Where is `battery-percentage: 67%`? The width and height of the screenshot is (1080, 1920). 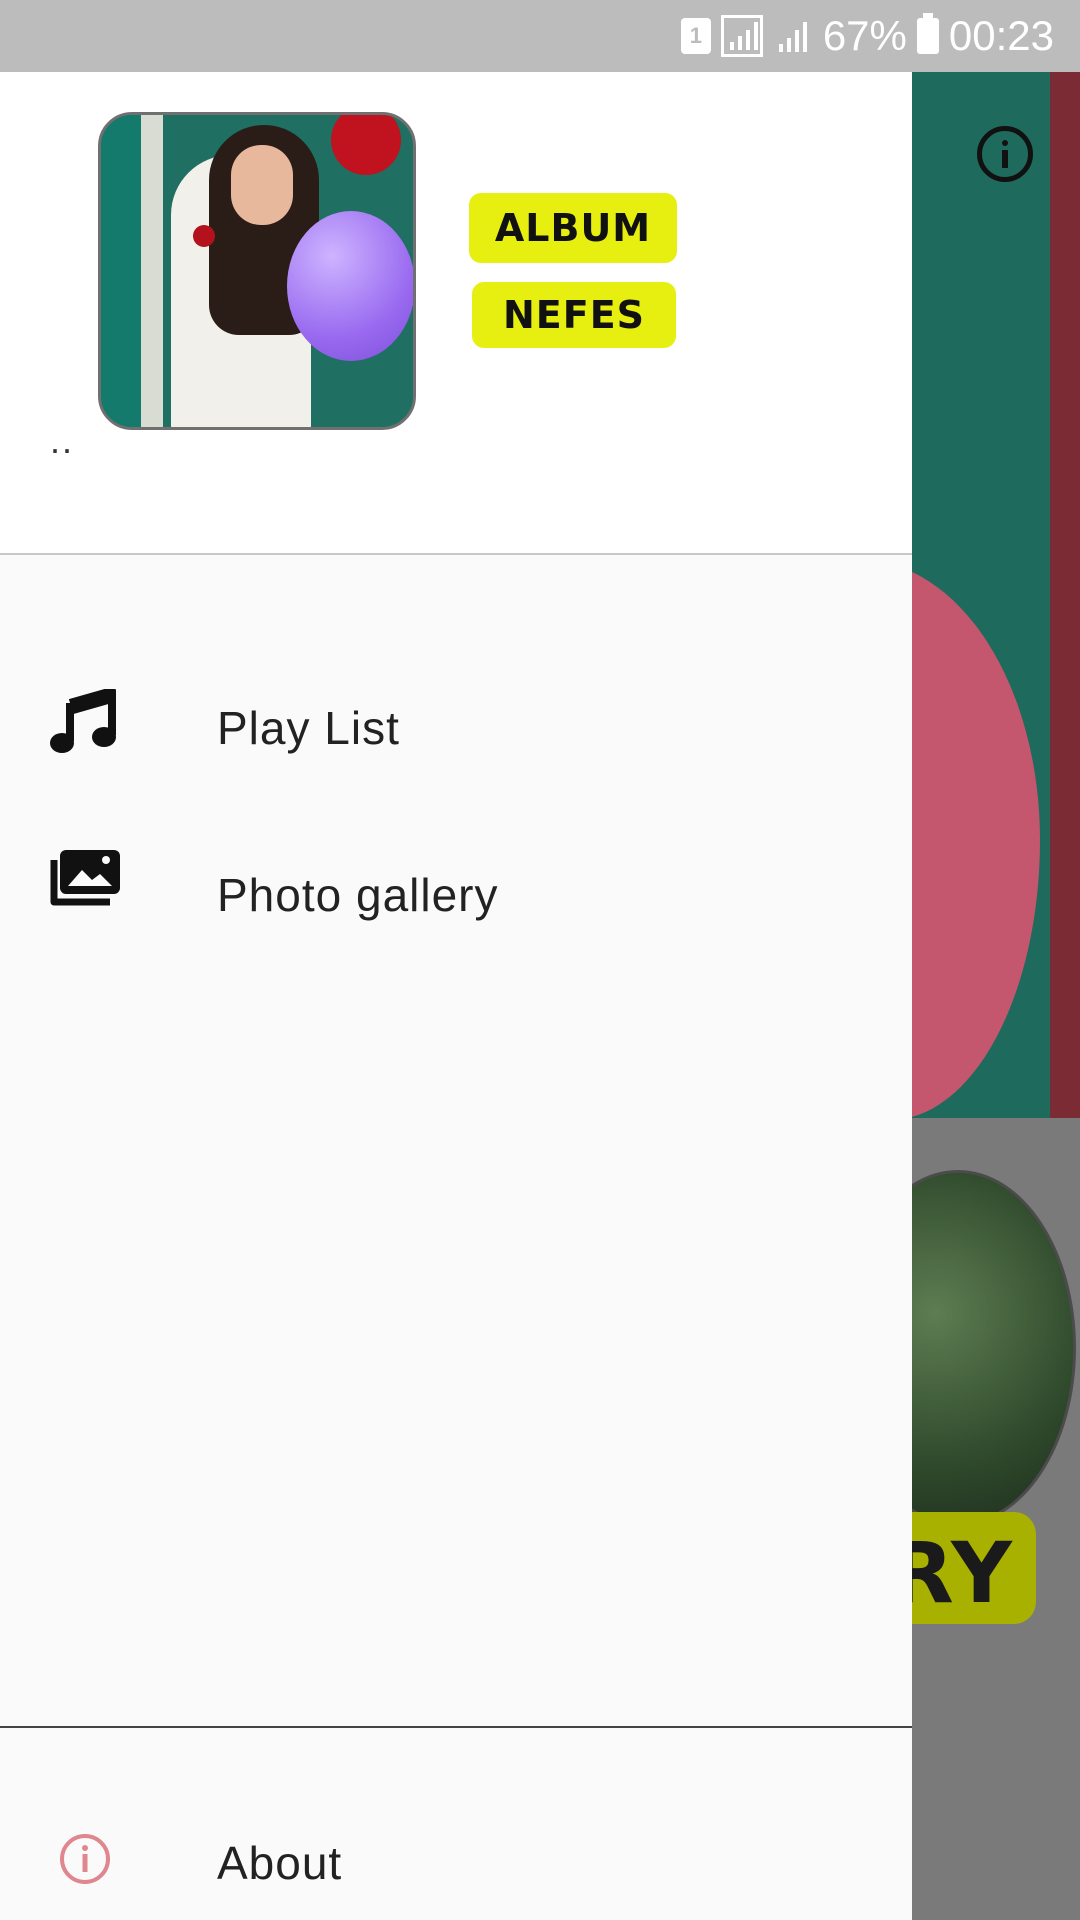 battery-percentage: 67% is located at coordinates (864, 35).